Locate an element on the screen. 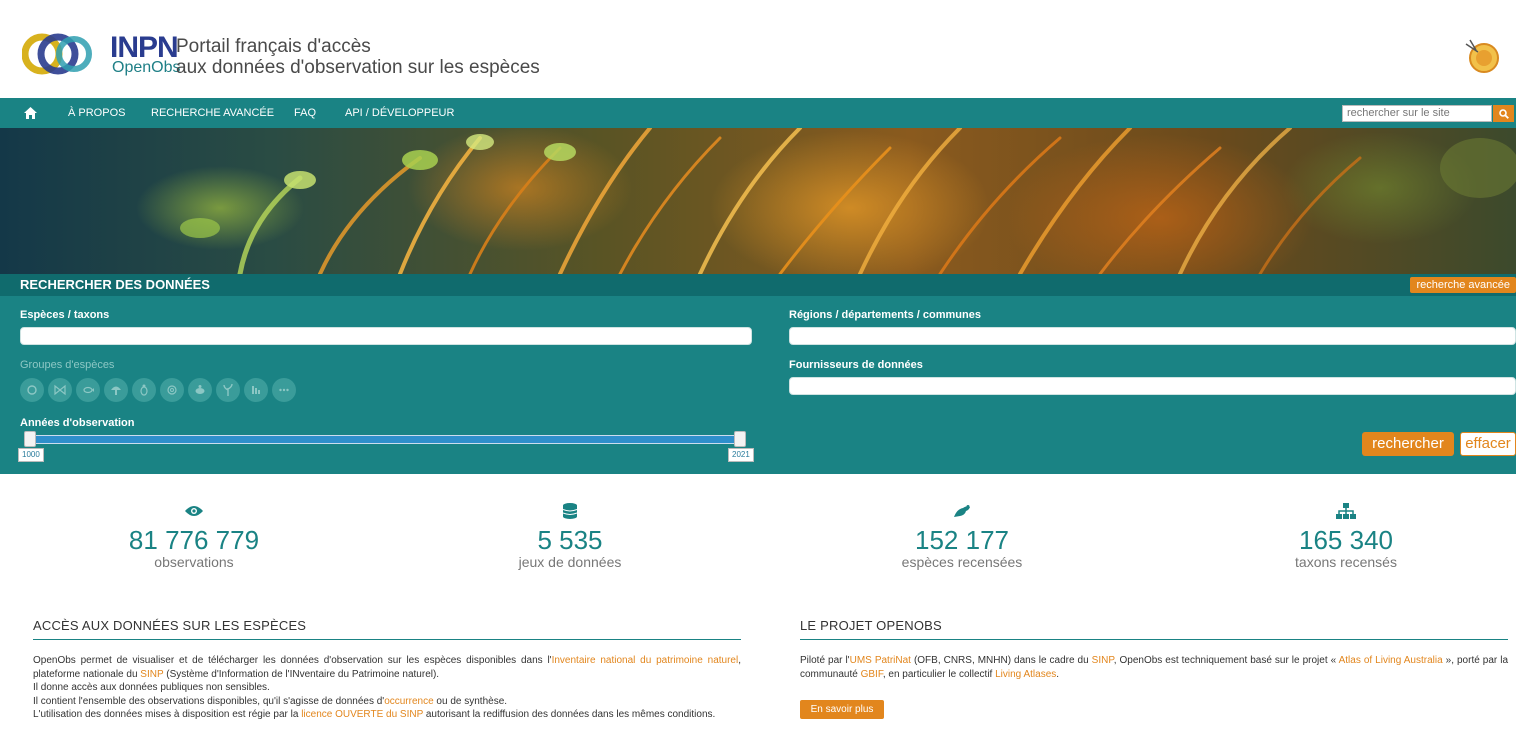  species-input is located at coordinates (386, 336).